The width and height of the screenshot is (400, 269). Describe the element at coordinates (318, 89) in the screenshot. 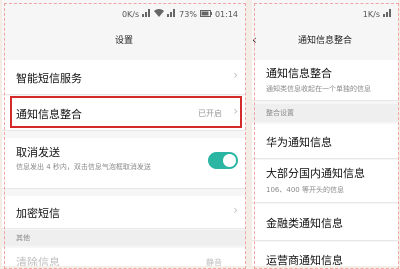

I see `row-subtitle: 通知类信息收起在一个单独的信息` at that location.